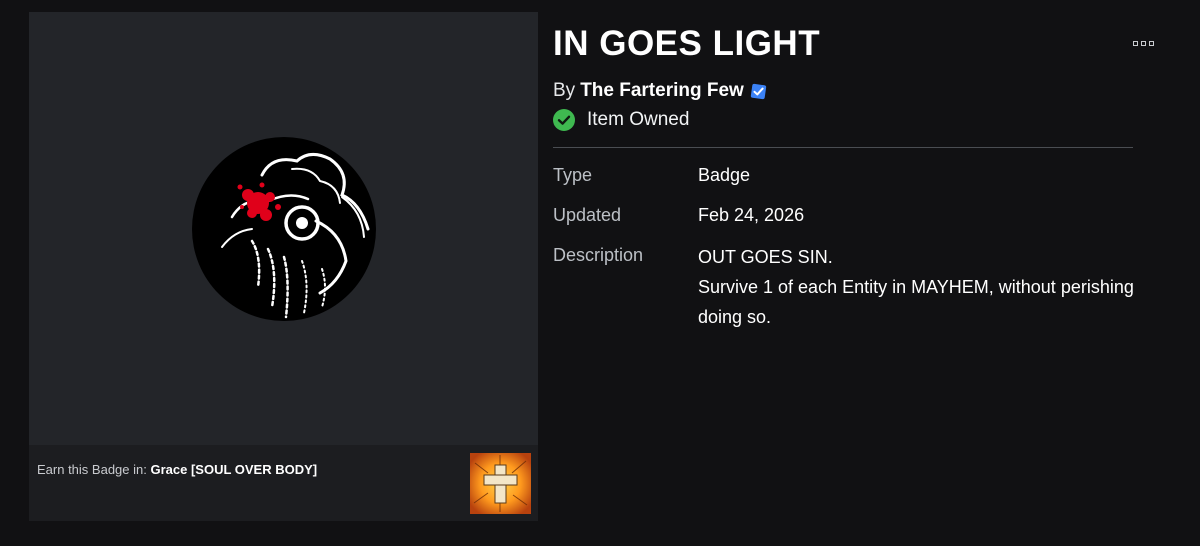 Image resolution: width=1200 pixels, height=546 pixels. Describe the element at coordinates (500, 483) in the screenshot. I see `game-thumbnail` at that location.